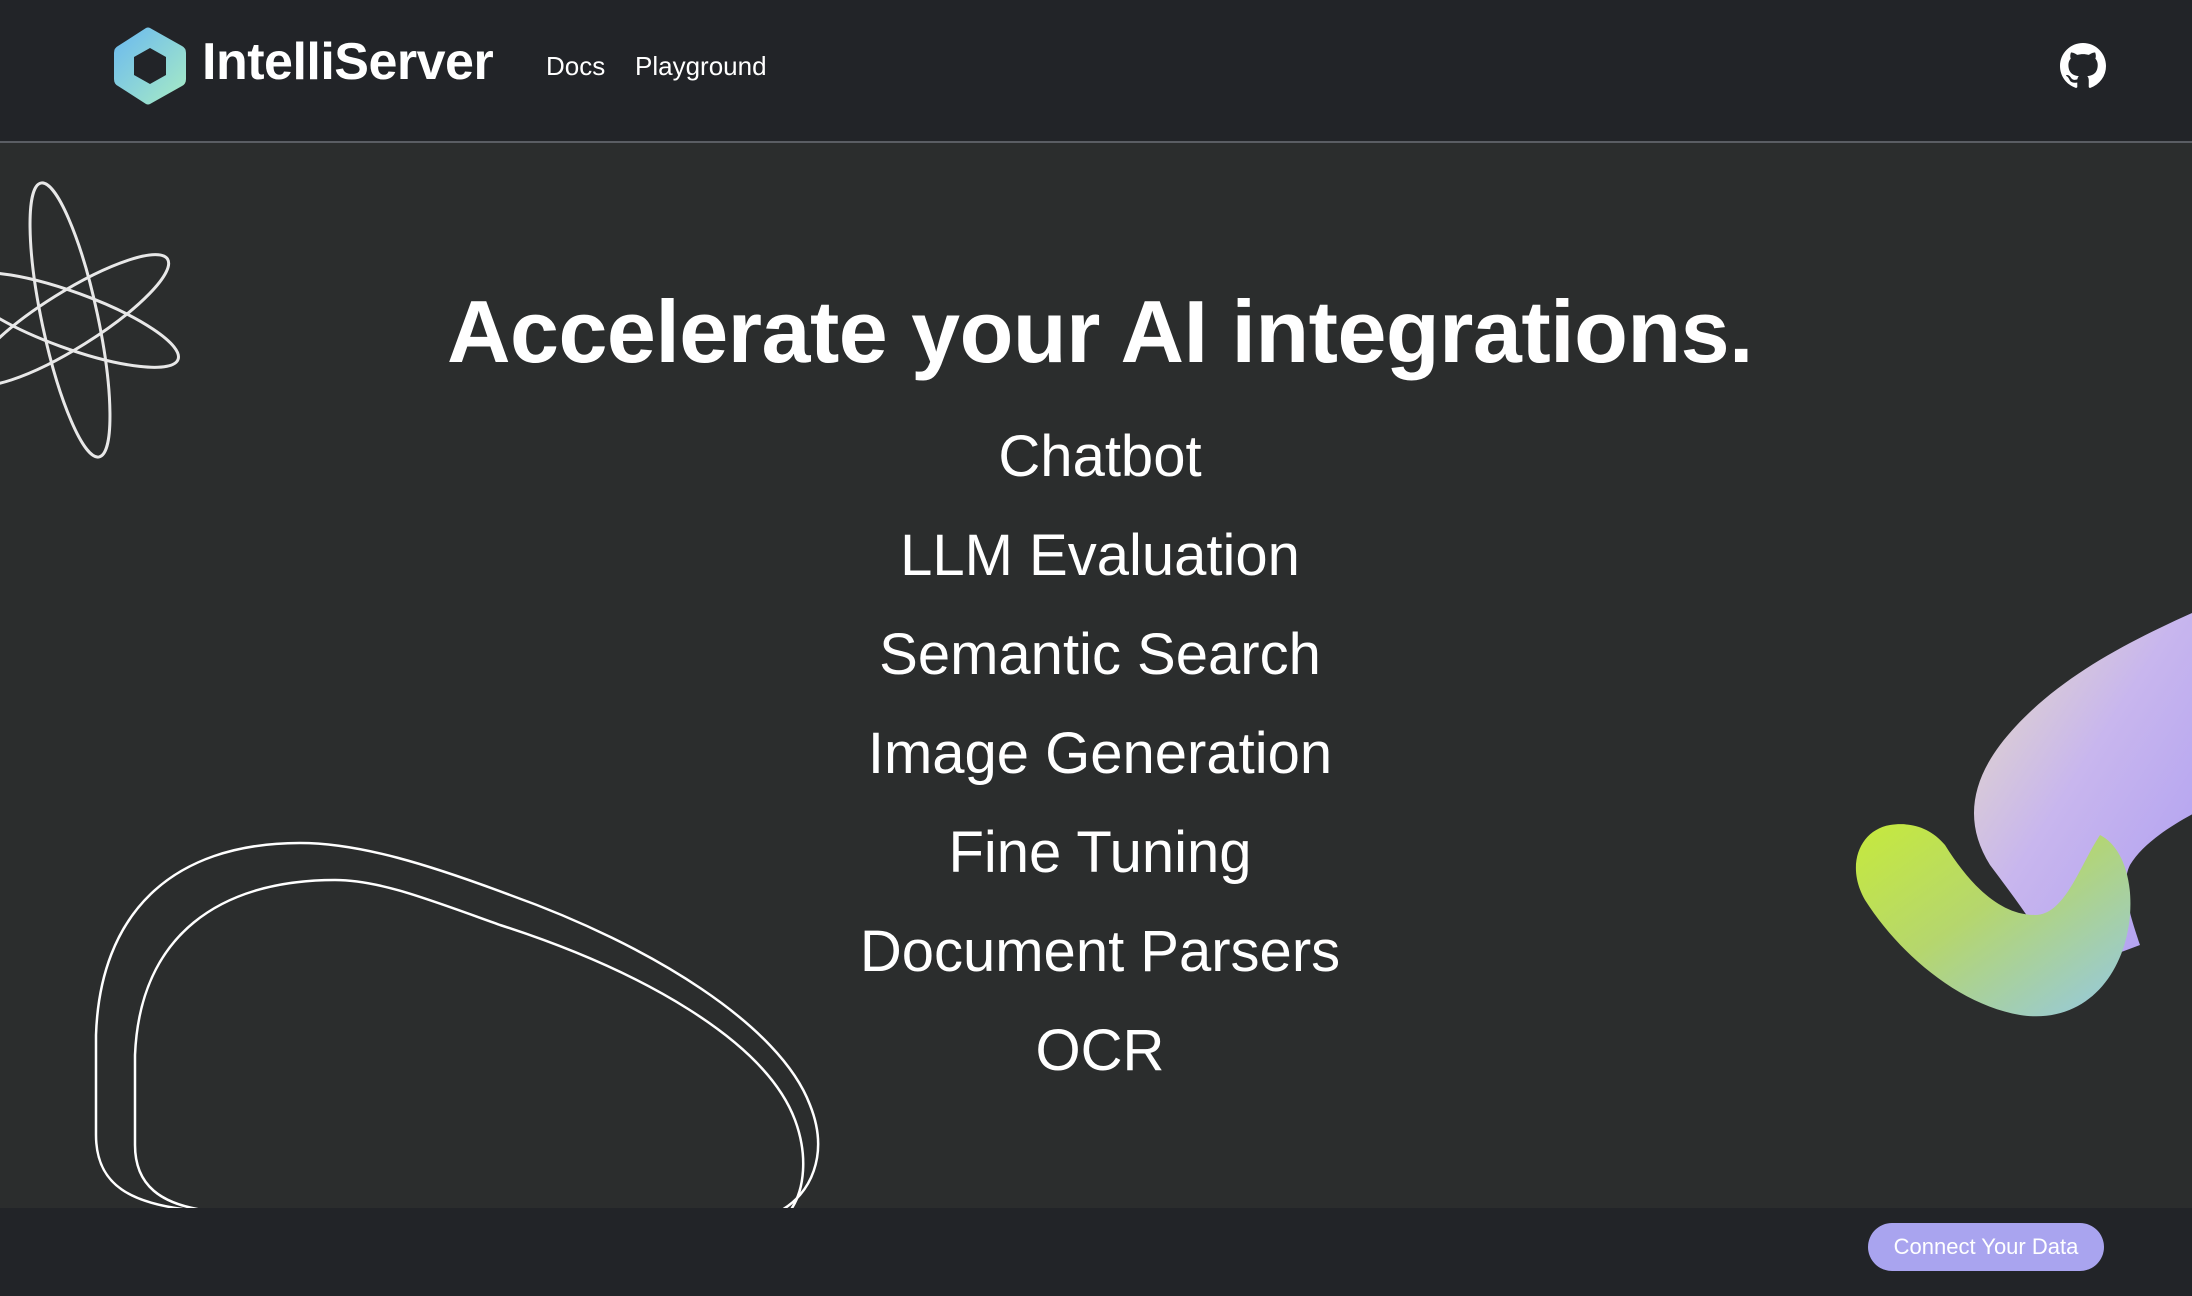  What do you see at coordinates (701, 66) in the screenshot?
I see `nav-link-playground: Playground` at bounding box center [701, 66].